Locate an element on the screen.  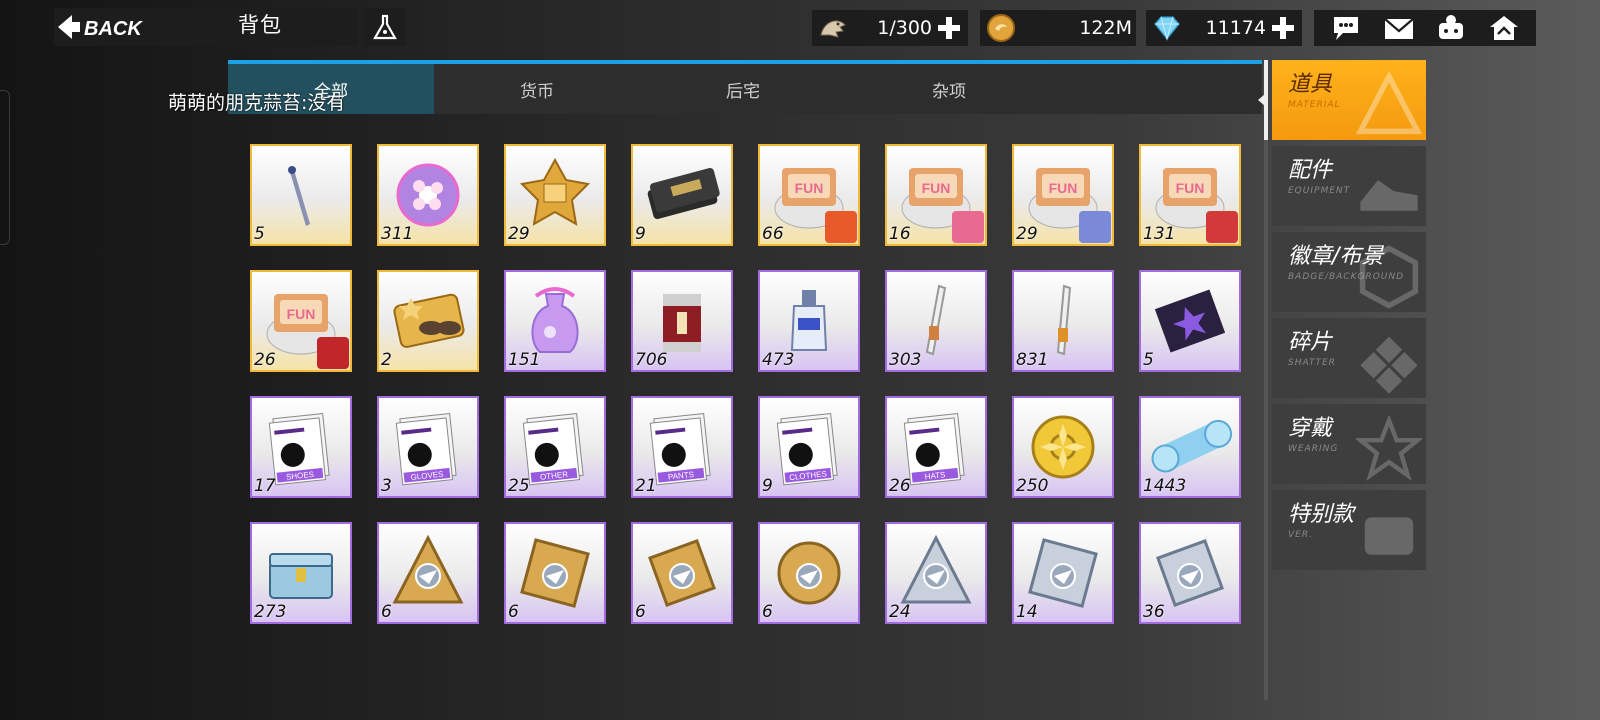
inventory-slot: 9 is located at coordinates (682, 195).